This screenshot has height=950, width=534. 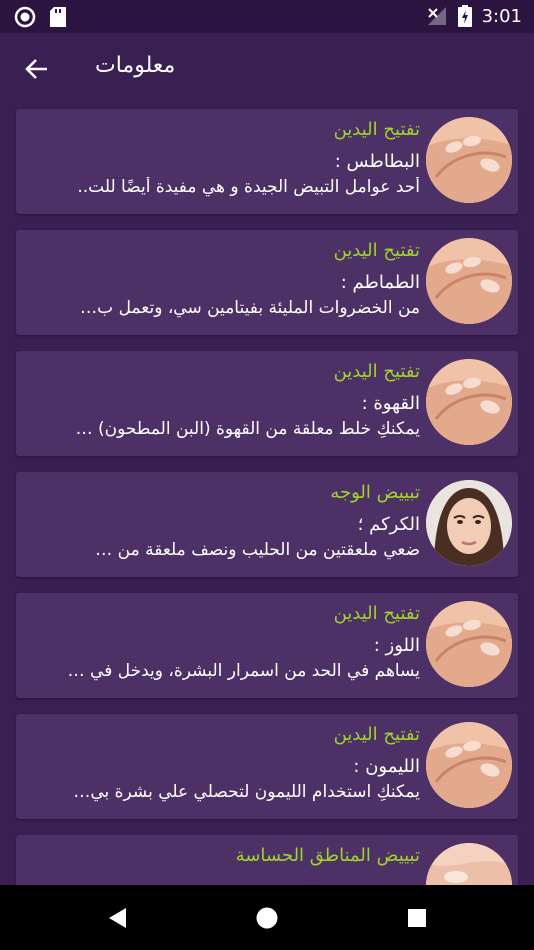 I want to click on back-triangle-icon, so click(x=117, y=918).